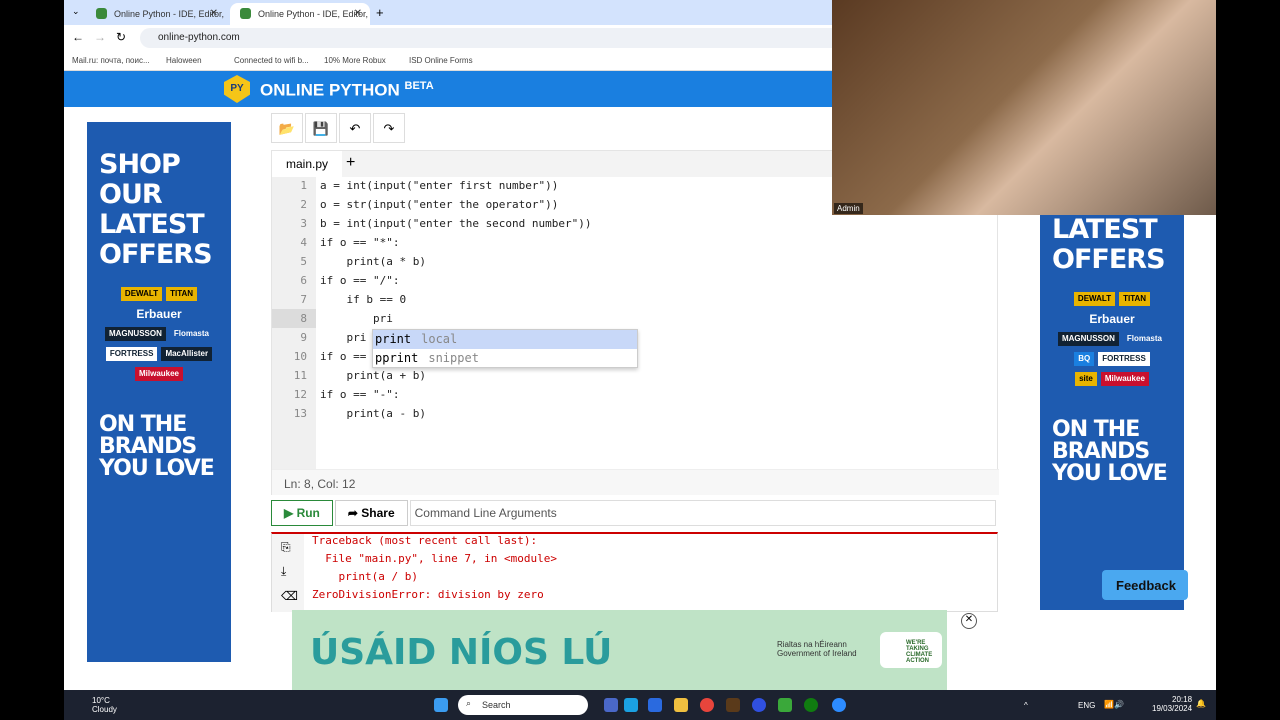 This screenshot has height=720, width=1280. Describe the element at coordinates (101, 700) in the screenshot. I see `weather-temp: 10°C` at that location.